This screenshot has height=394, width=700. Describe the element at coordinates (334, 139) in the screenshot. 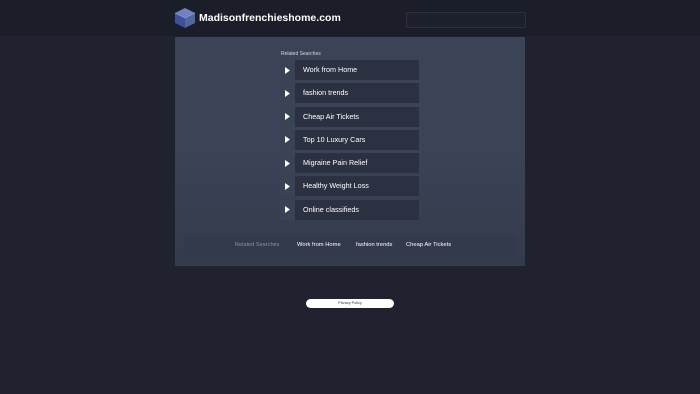

I see `search-link-label: Top 10 Luxury Cars` at that location.